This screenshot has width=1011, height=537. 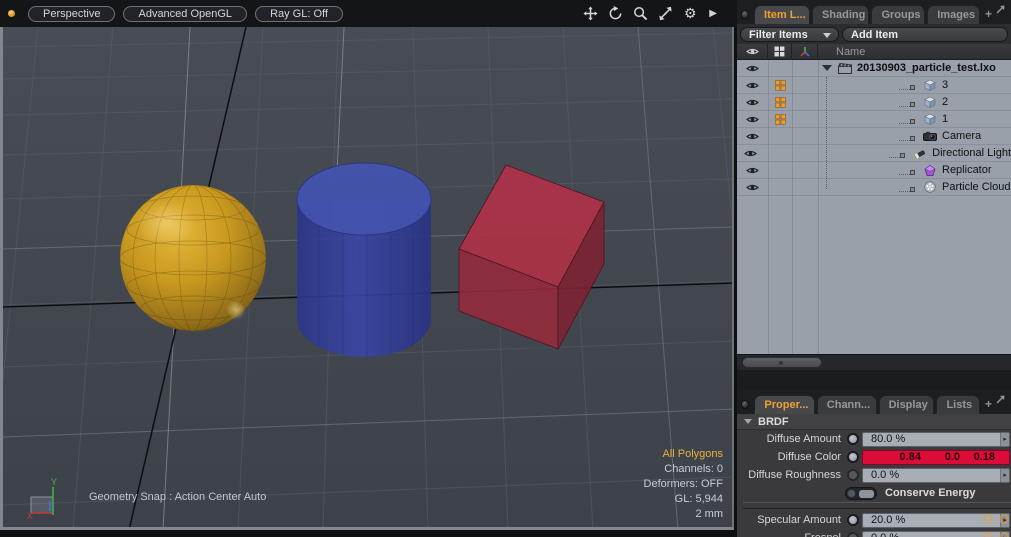 What do you see at coordinates (958, 404) in the screenshot?
I see `tab-lists: Lists` at bounding box center [958, 404].